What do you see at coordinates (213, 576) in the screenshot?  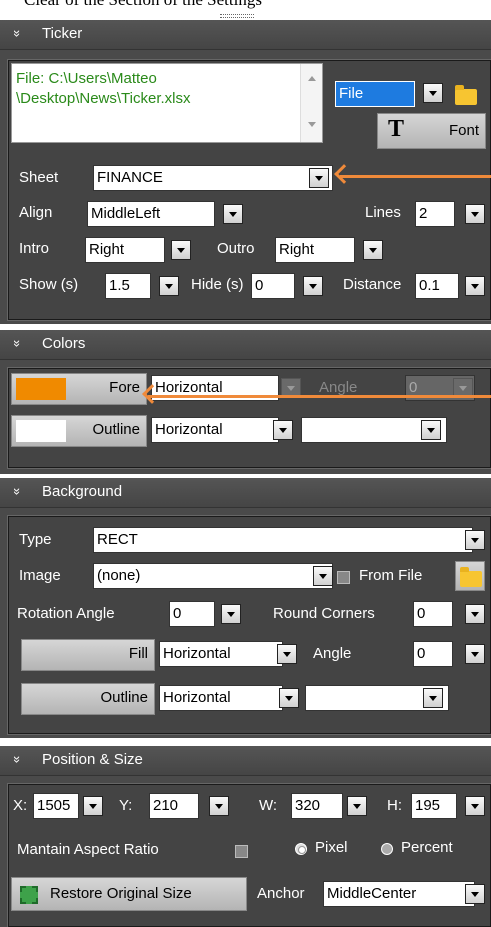 I see `image-select: (none)` at bounding box center [213, 576].